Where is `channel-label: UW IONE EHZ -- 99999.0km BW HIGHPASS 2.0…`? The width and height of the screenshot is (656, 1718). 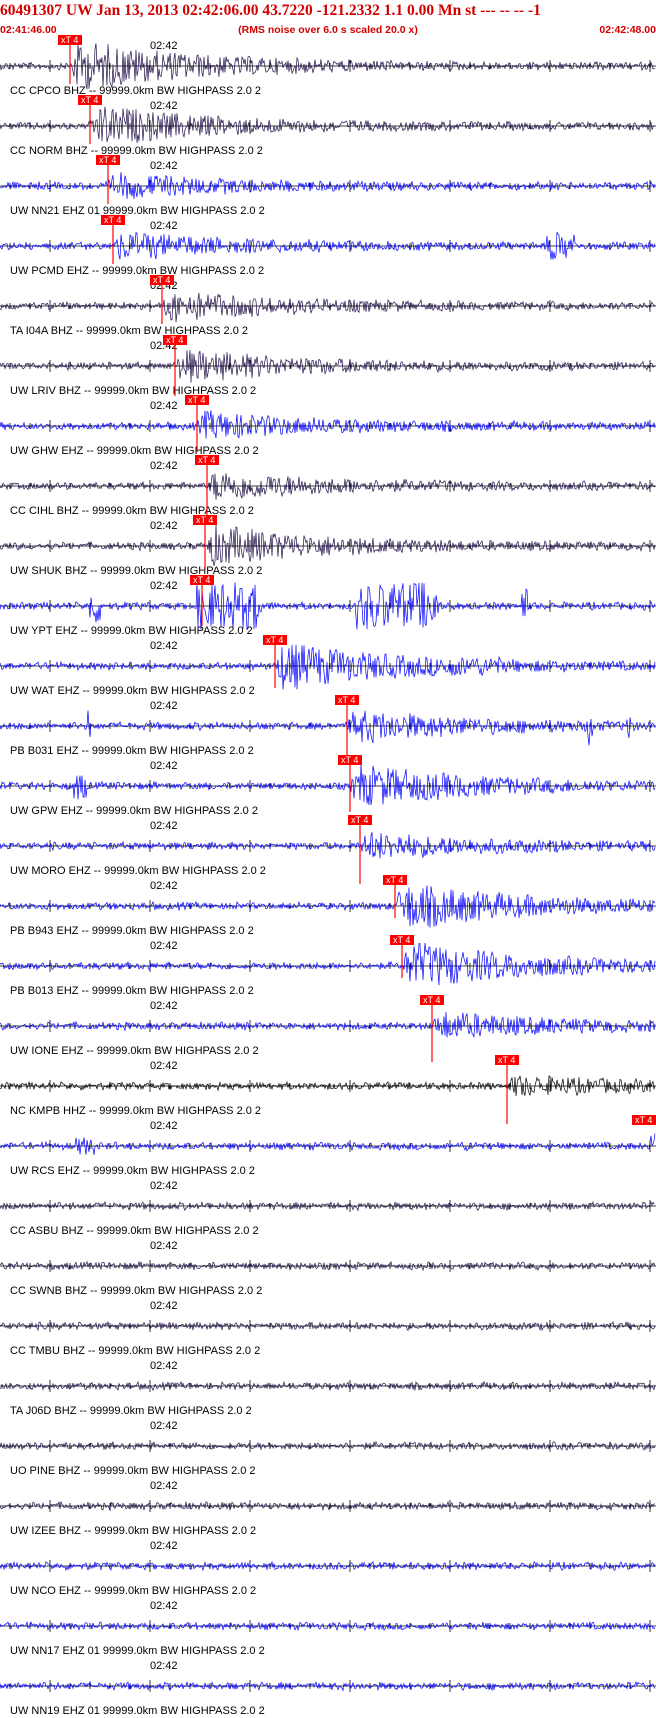 channel-label: UW IONE EHZ -- 99999.0km BW HIGHPASS 2.0… is located at coordinates (134, 1051).